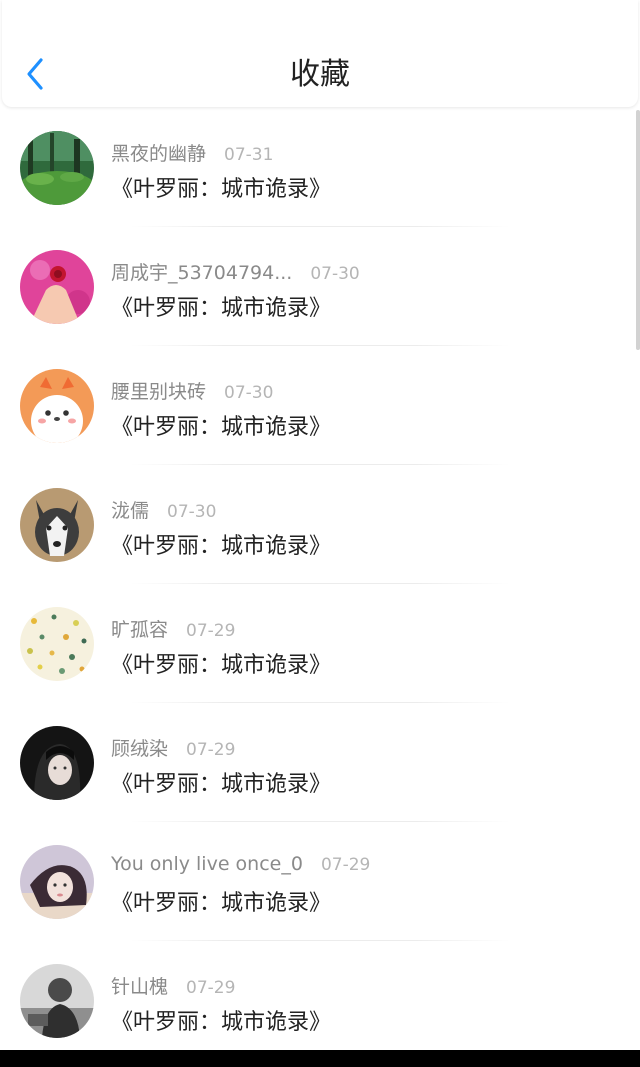 Image resolution: width=640 pixels, height=1067 pixels. I want to click on date-label: 07-31, so click(249, 155).